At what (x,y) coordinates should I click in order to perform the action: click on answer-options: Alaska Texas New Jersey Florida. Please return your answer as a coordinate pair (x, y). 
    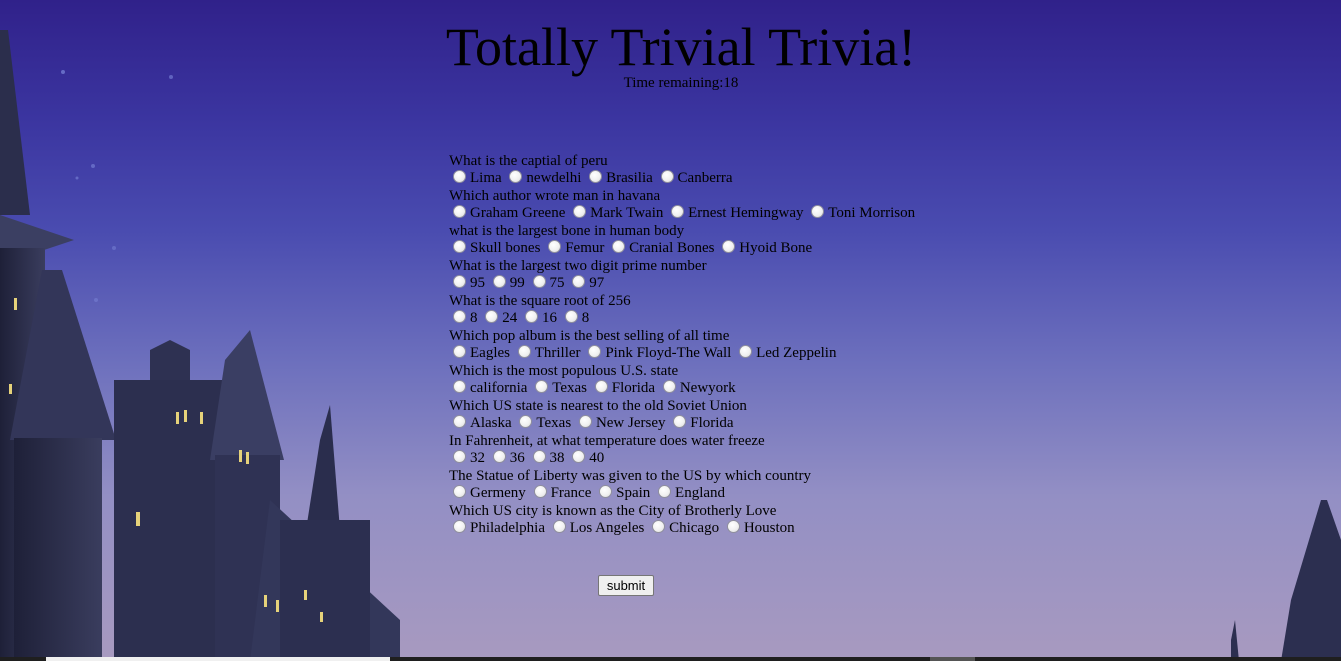
    Looking at the image, I should click on (709, 423).